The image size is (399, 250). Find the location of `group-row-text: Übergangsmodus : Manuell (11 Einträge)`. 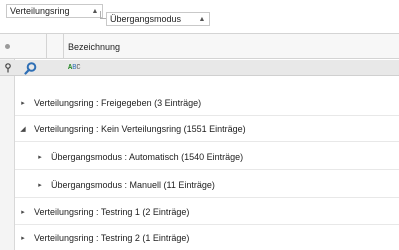

group-row-text: Übergangsmodus : Manuell (11 Einträge) is located at coordinates (133, 185).